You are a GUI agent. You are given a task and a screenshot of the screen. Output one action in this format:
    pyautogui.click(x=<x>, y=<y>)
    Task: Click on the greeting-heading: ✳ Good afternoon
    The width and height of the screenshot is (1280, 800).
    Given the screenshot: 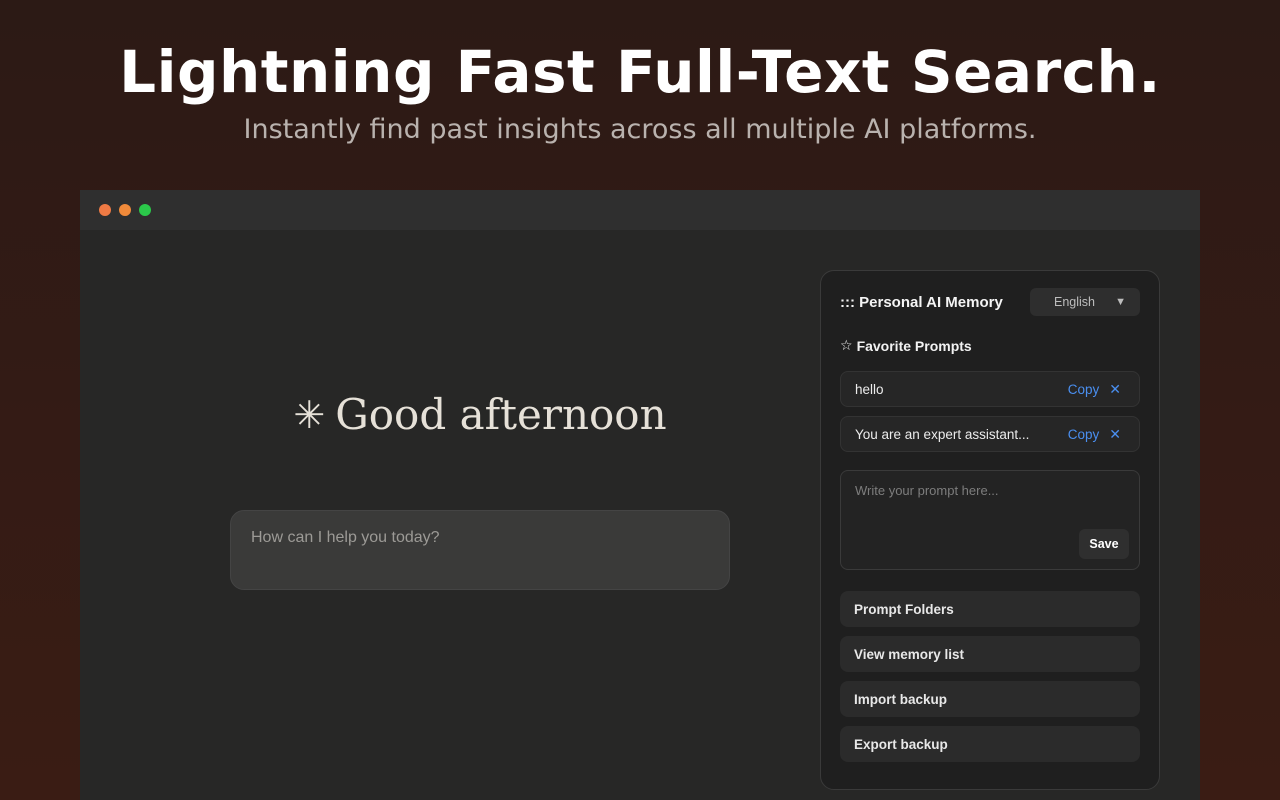 What is the action you would take?
    pyautogui.click(x=480, y=414)
    